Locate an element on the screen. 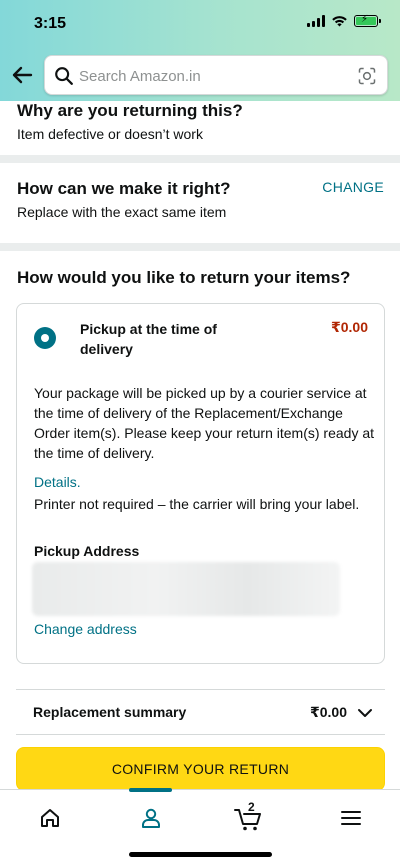 The width and height of the screenshot is (400, 866). cart-icon is located at coordinates (247, 820).